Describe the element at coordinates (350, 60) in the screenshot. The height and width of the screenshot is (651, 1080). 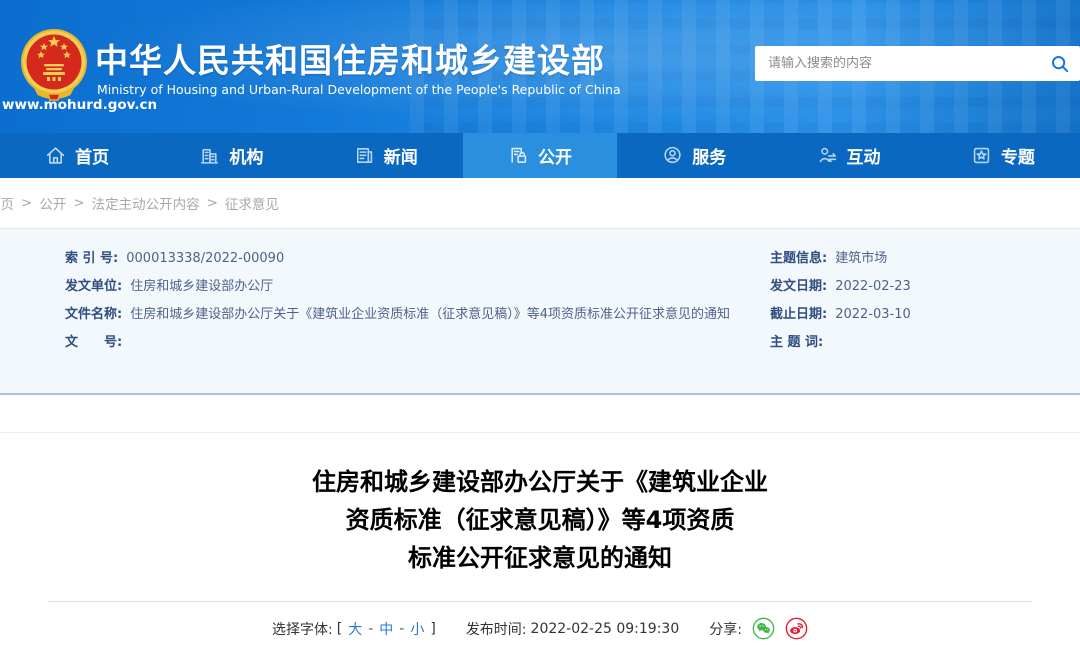
I see `site-title: 中华人民共和国住房和城乡建设部` at that location.